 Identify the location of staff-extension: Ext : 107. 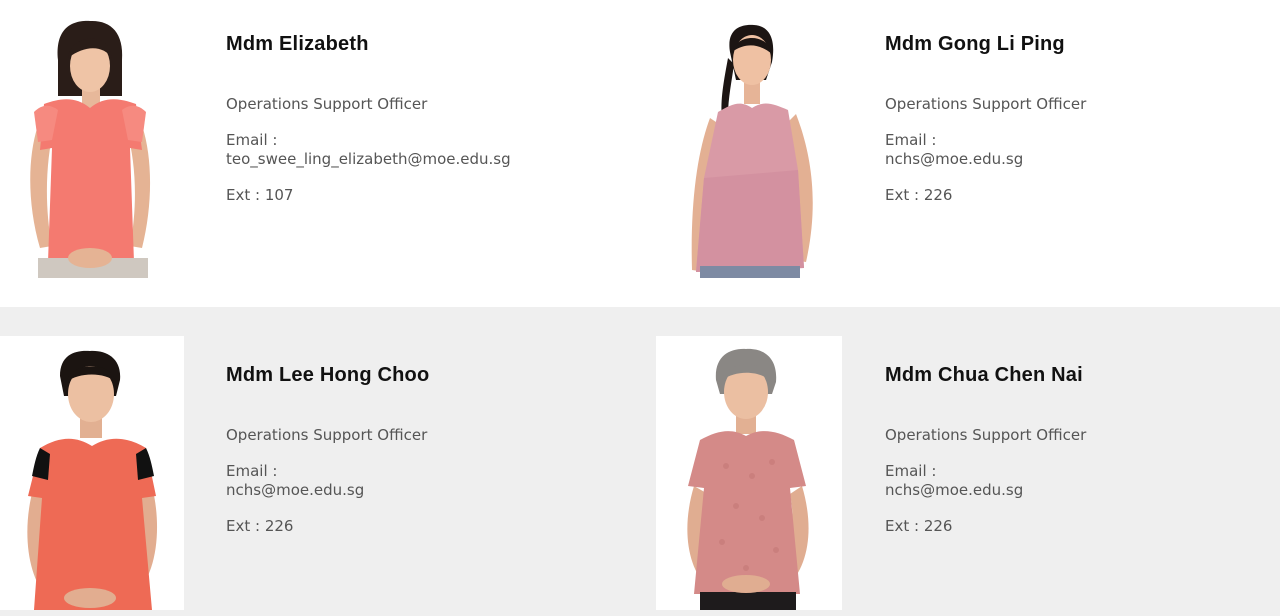
(260, 195).